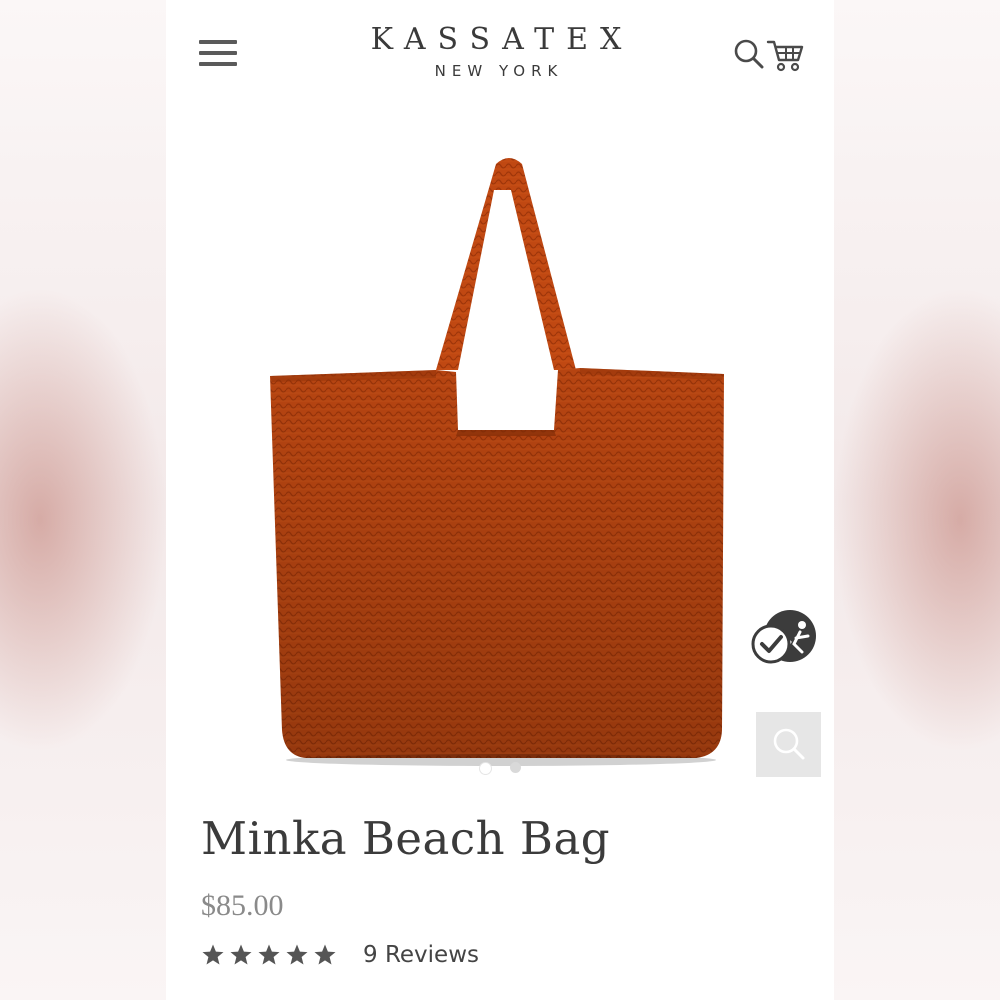 The image size is (1000, 1000). What do you see at coordinates (499, 71) in the screenshot?
I see `brand-location: NEW YORK` at bounding box center [499, 71].